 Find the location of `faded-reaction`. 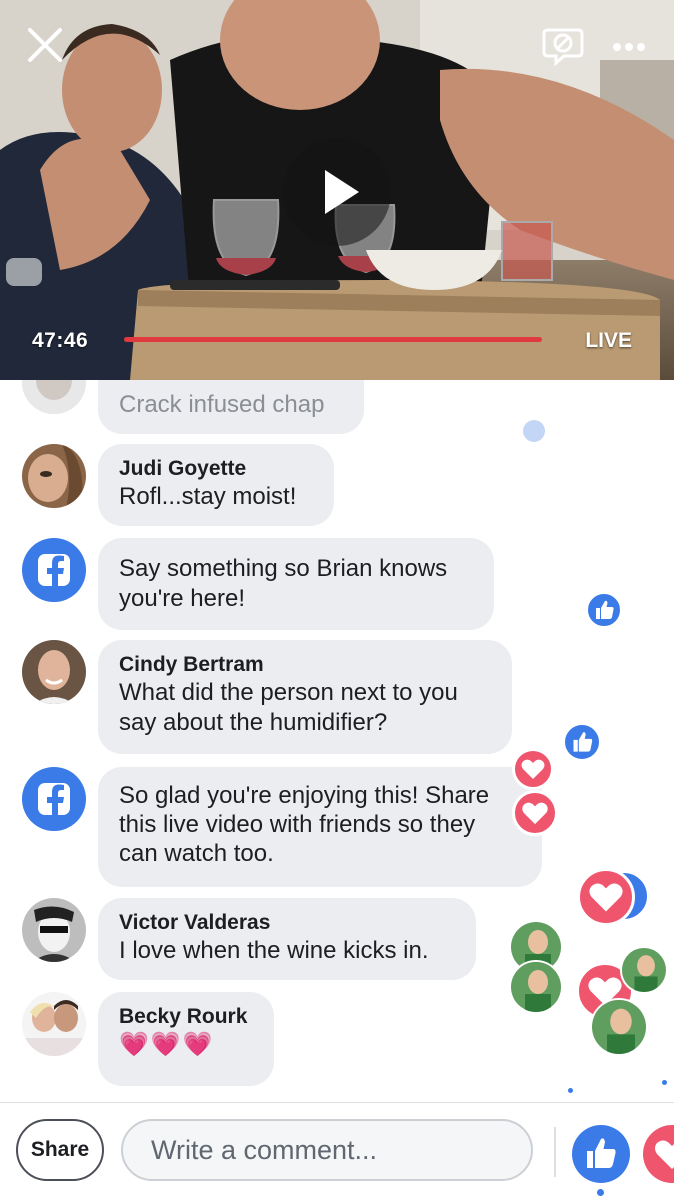

faded-reaction is located at coordinates (534, 431).